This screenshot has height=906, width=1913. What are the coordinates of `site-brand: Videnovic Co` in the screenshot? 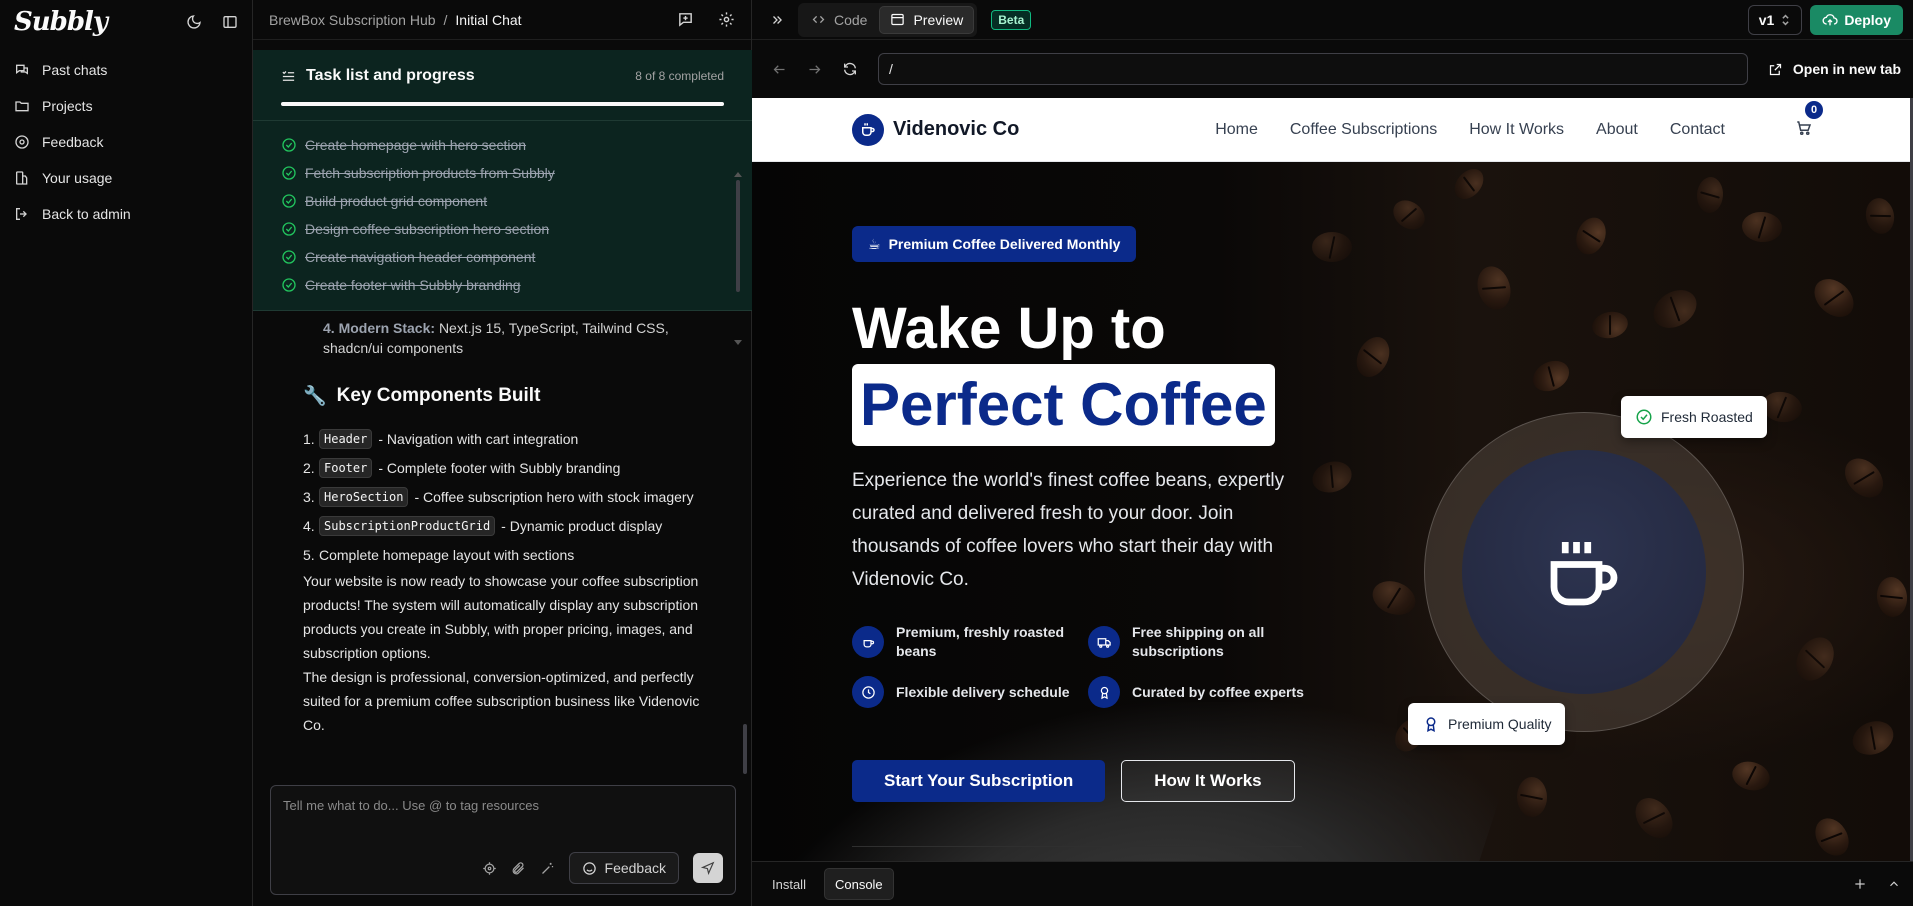 It's located at (935, 129).